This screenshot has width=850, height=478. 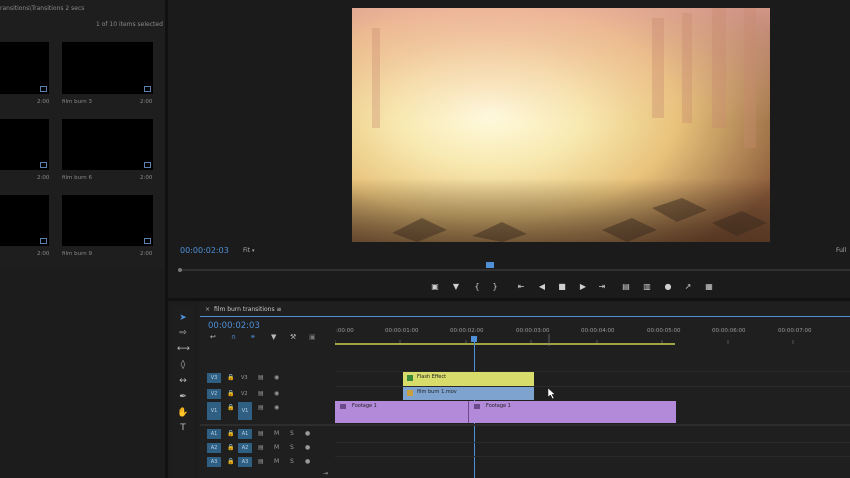 What do you see at coordinates (245, 434) in the screenshot?
I see `track-target-a1: A1` at bounding box center [245, 434].